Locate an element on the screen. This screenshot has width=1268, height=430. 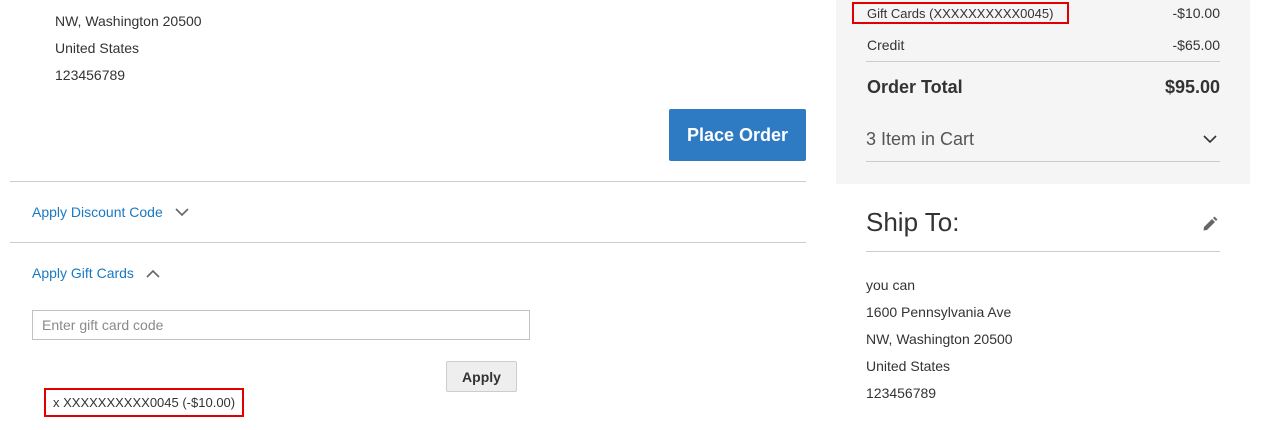
ship-to-address-line: 1600 Pennsylvania Ave is located at coordinates (939, 312).